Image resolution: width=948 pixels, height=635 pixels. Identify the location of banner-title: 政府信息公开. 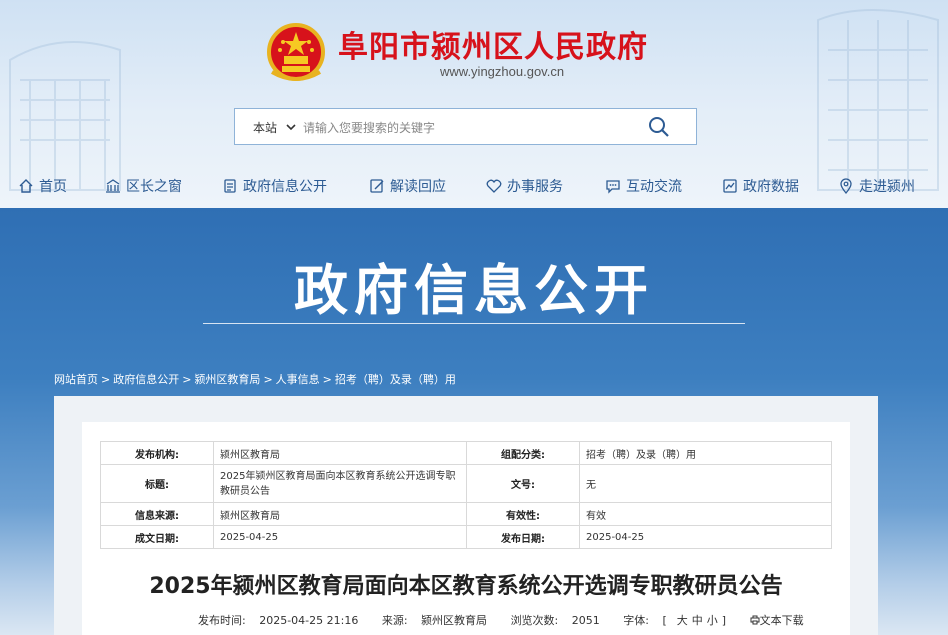
(474, 290).